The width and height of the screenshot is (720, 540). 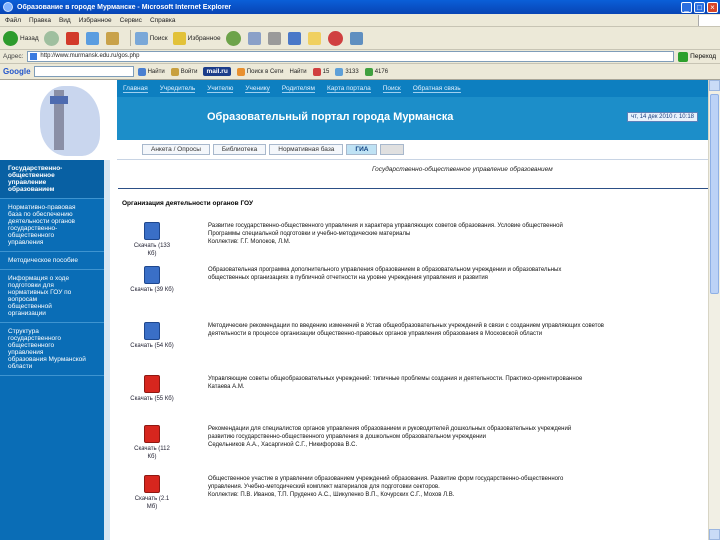 I want to click on scroll-thumb, so click(x=714, y=194).